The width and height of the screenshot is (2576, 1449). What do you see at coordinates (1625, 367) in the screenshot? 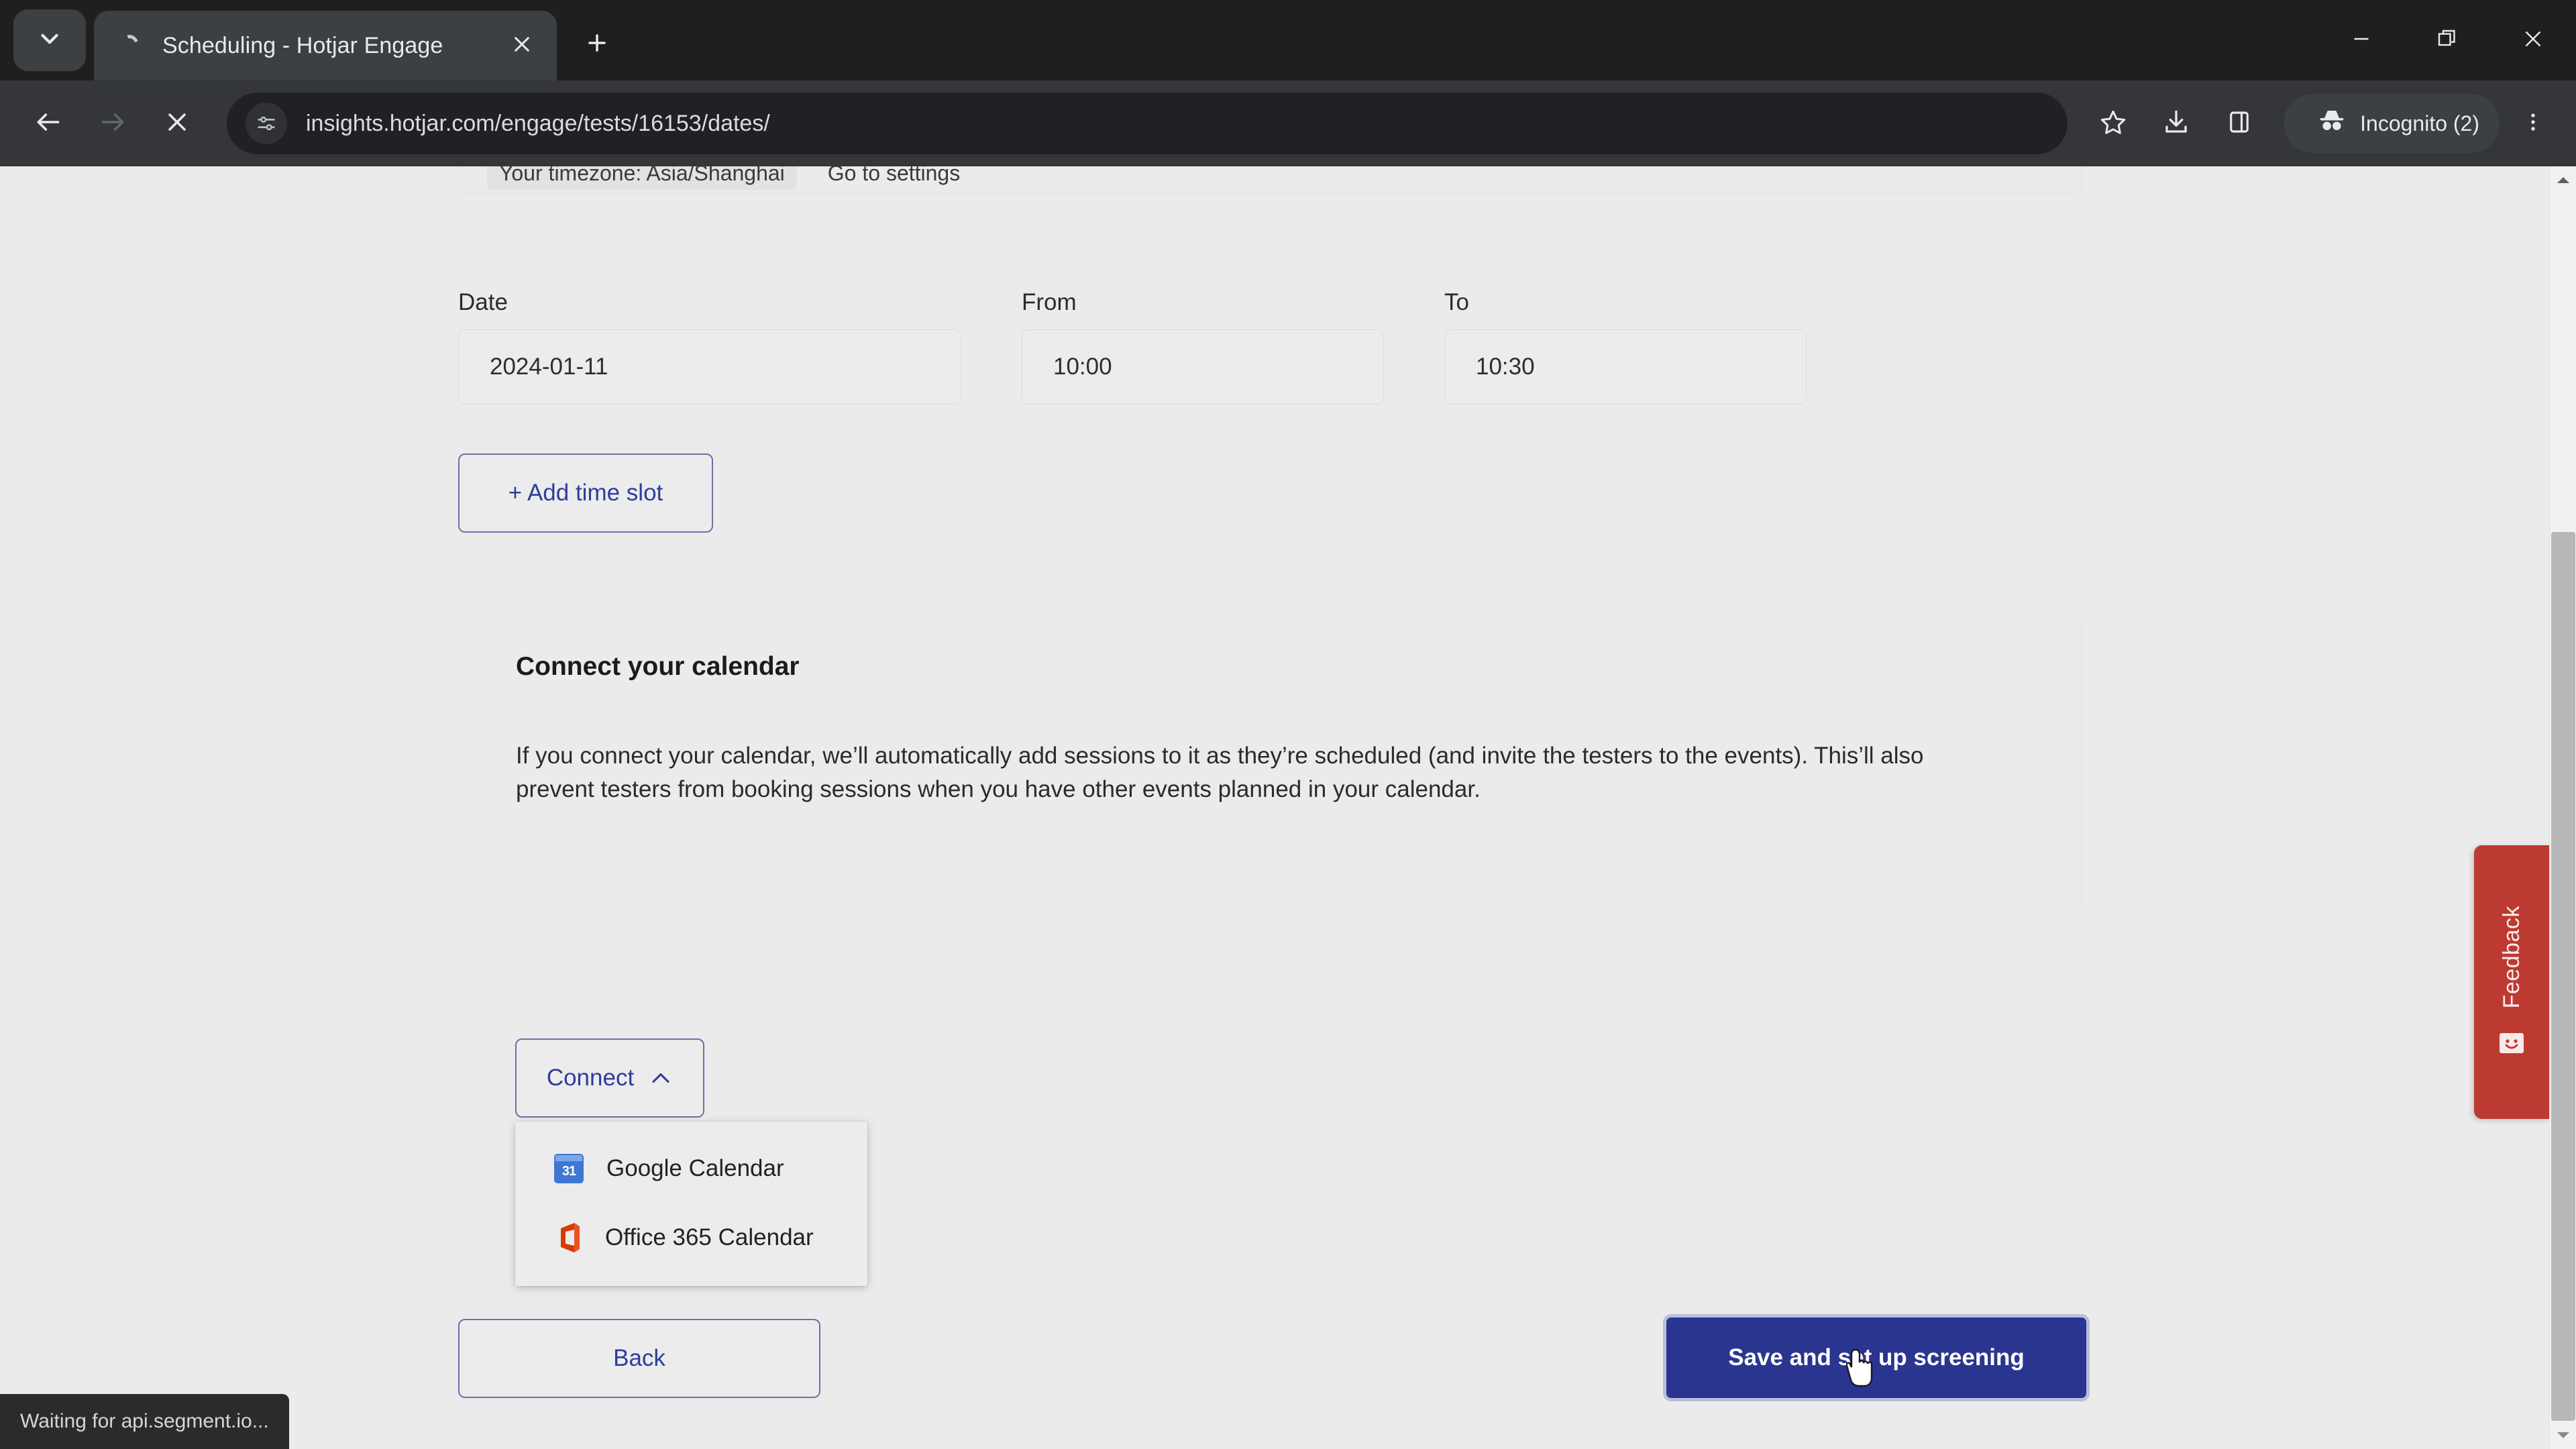
I see `to-time-input: 10:30` at bounding box center [1625, 367].